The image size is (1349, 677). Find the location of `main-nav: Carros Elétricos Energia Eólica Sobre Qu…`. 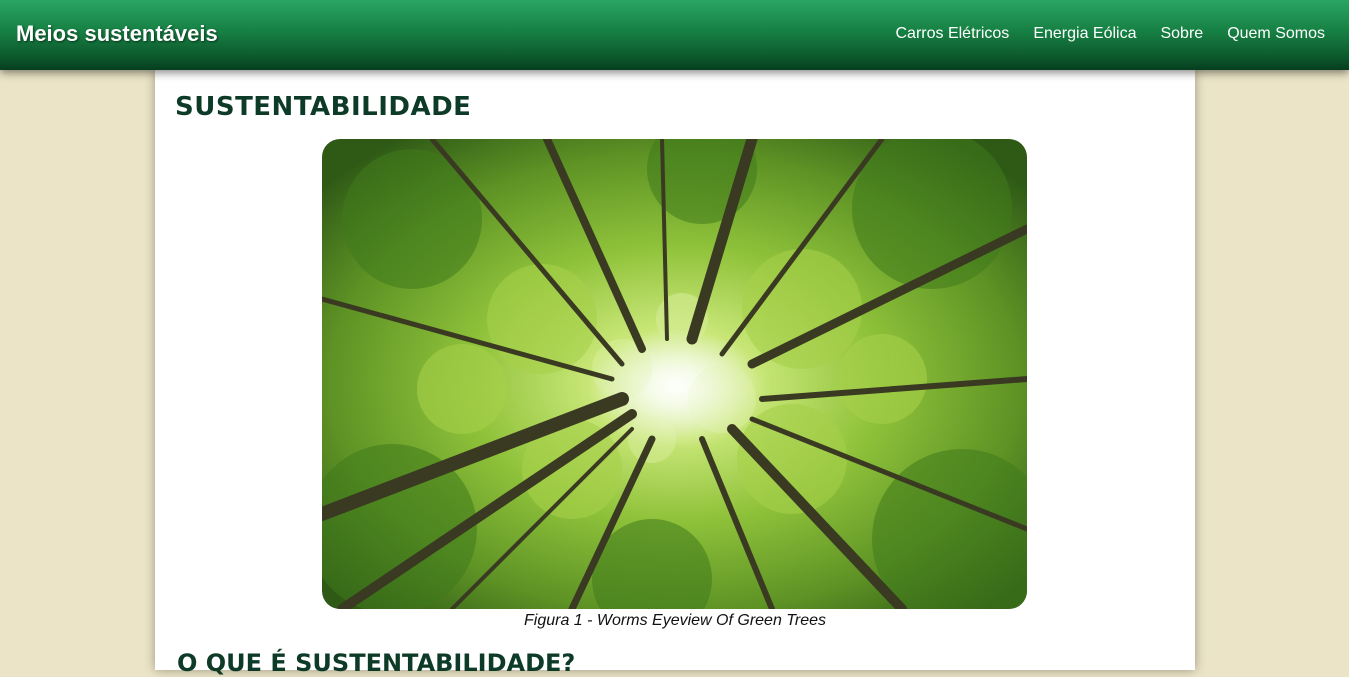

main-nav: Carros Elétricos Energia Eólica Sobre Qu… is located at coordinates (1111, 34).